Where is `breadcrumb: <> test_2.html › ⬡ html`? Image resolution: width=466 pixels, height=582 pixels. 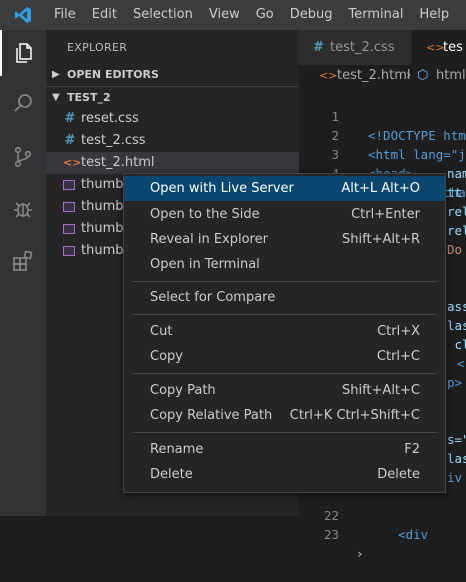
breadcrumb: <> test_2.html › ⬡ html is located at coordinates (382, 76).